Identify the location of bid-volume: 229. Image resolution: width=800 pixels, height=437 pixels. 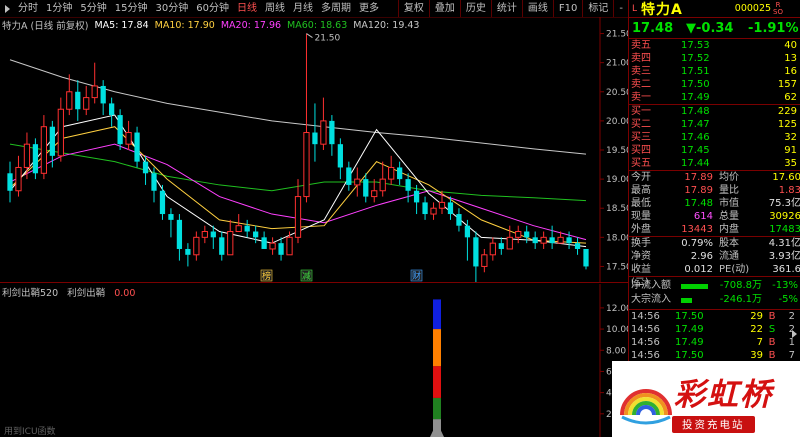
(787, 111).